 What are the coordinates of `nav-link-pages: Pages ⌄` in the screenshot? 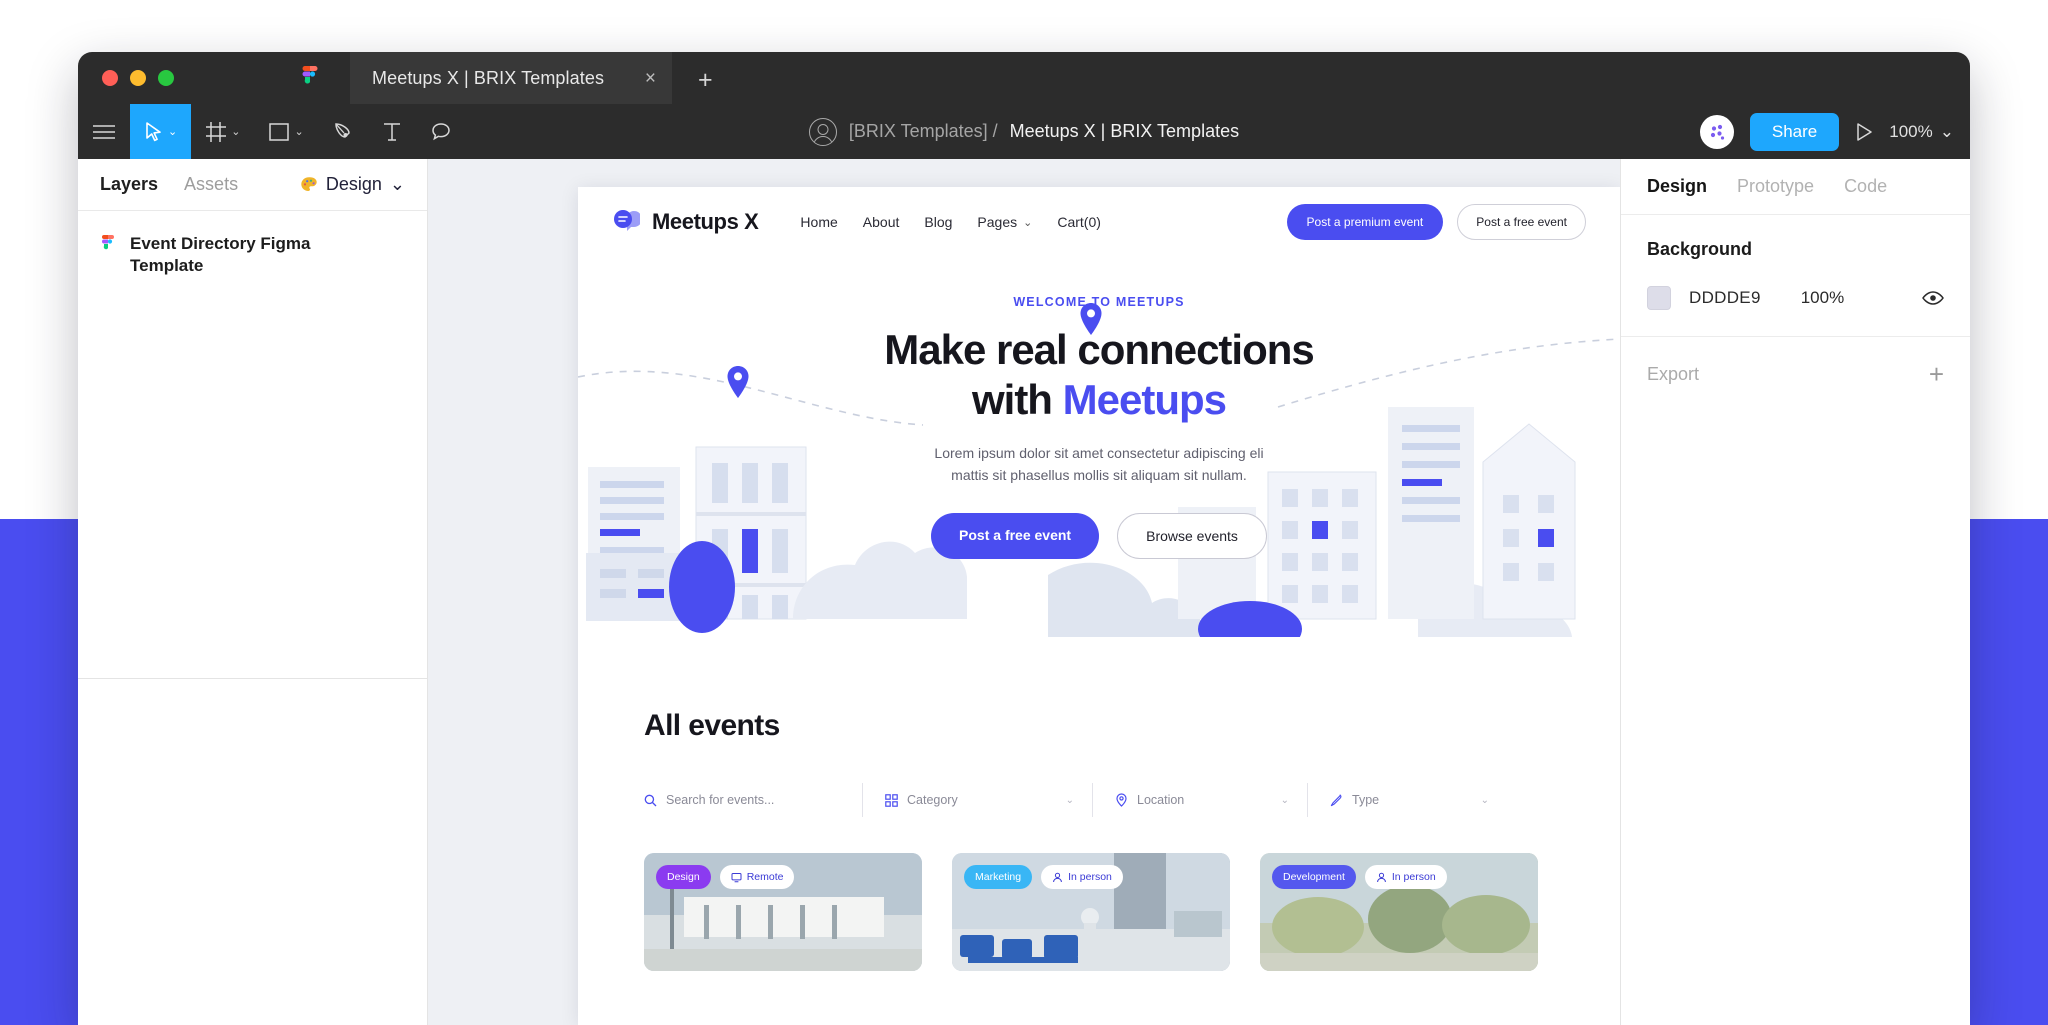 It's located at (1004, 222).